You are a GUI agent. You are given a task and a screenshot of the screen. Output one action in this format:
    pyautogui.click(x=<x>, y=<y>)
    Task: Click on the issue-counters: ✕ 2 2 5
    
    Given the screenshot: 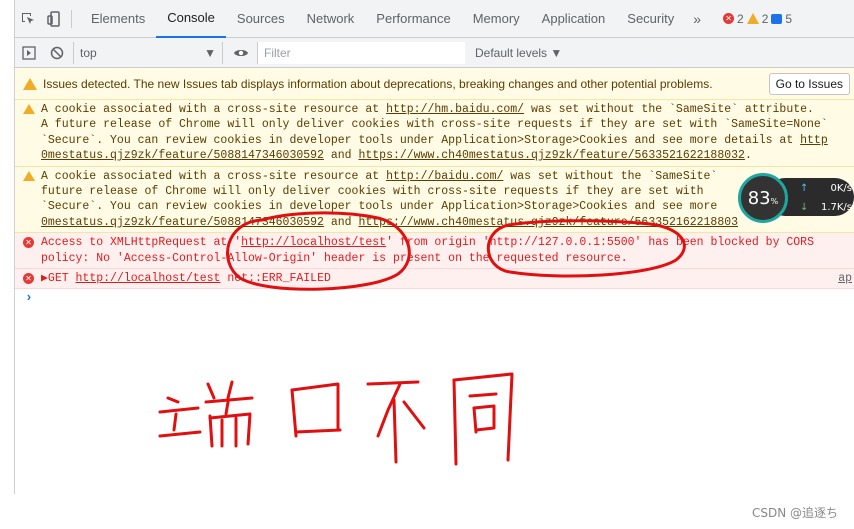 What is the action you would take?
    pyautogui.click(x=757, y=19)
    